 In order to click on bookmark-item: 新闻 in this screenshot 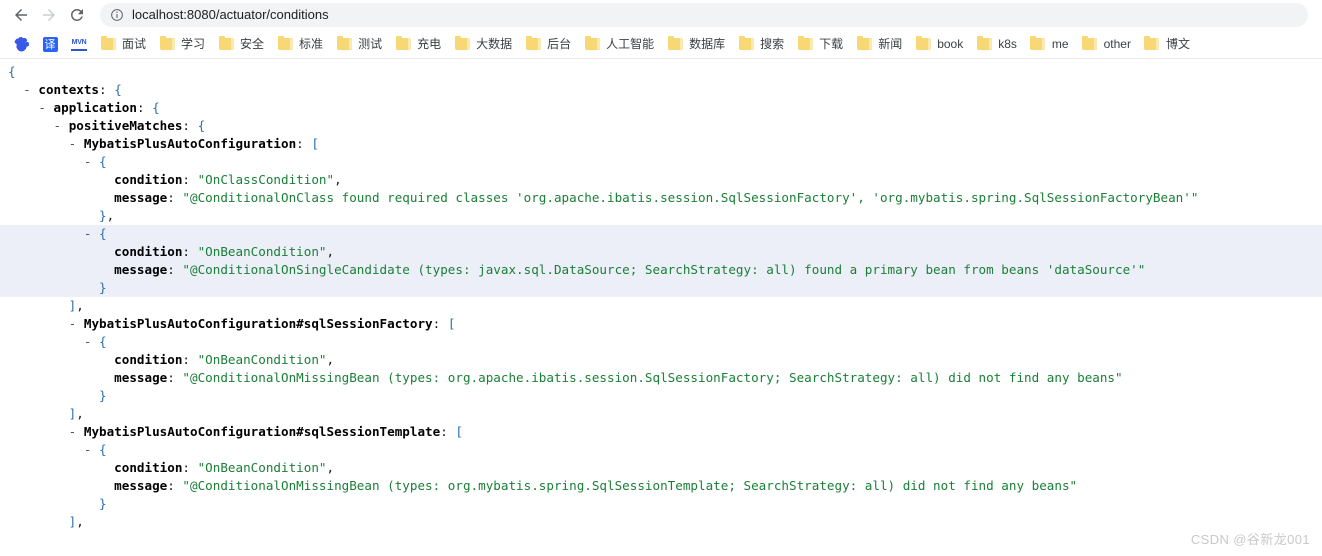, I will do `click(879, 44)`.